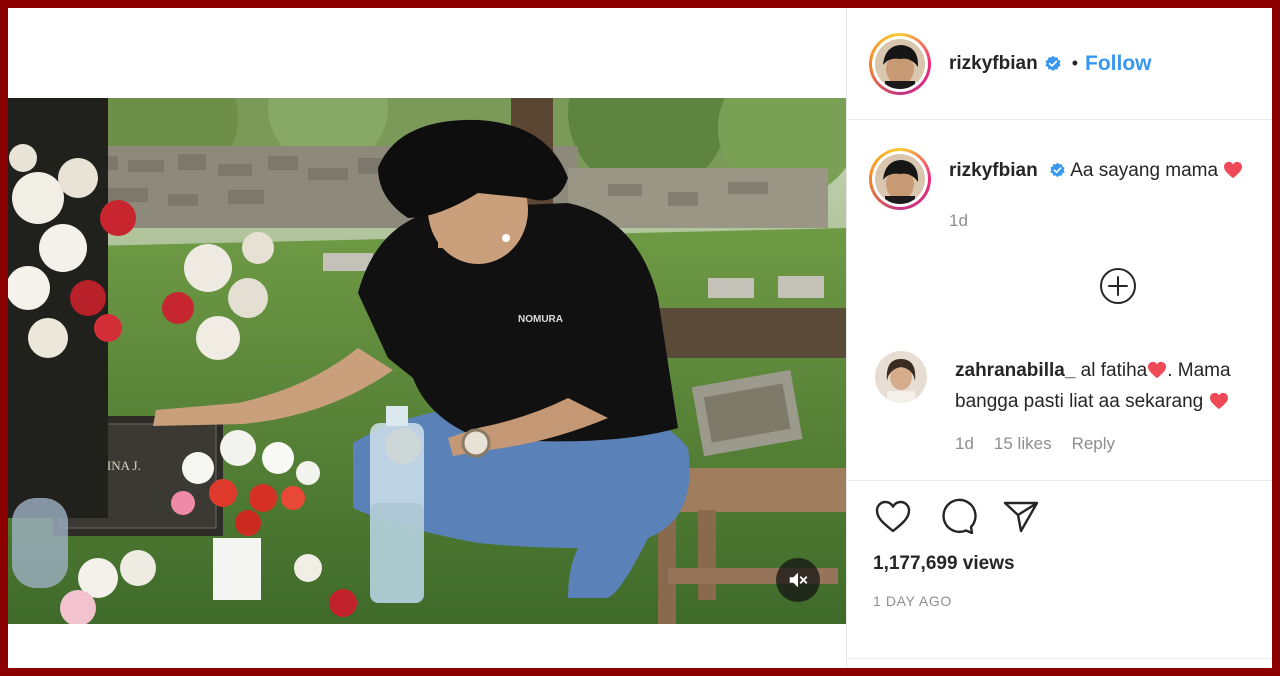 This screenshot has height=676, width=1280. What do you see at coordinates (993, 170) in the screenshot?
I see `caption-username: rizkyfbian` at bounding box center [993, 170].